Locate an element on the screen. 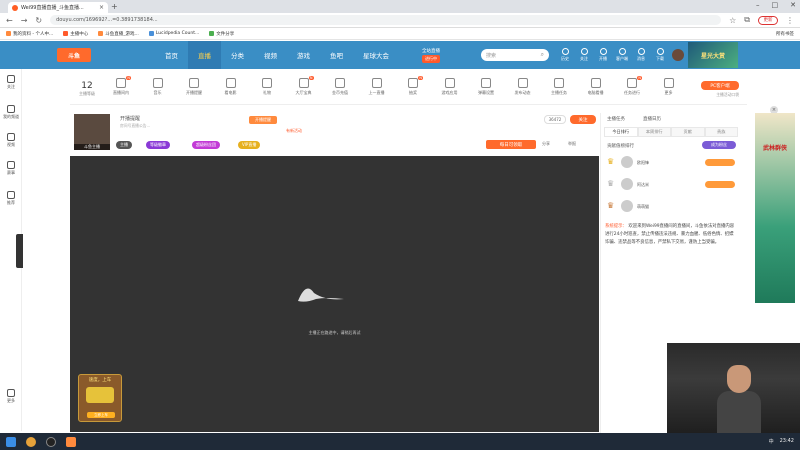 The width and height of the screenshot is (800, 450). obs-icon is located at coordinates (51, 441).